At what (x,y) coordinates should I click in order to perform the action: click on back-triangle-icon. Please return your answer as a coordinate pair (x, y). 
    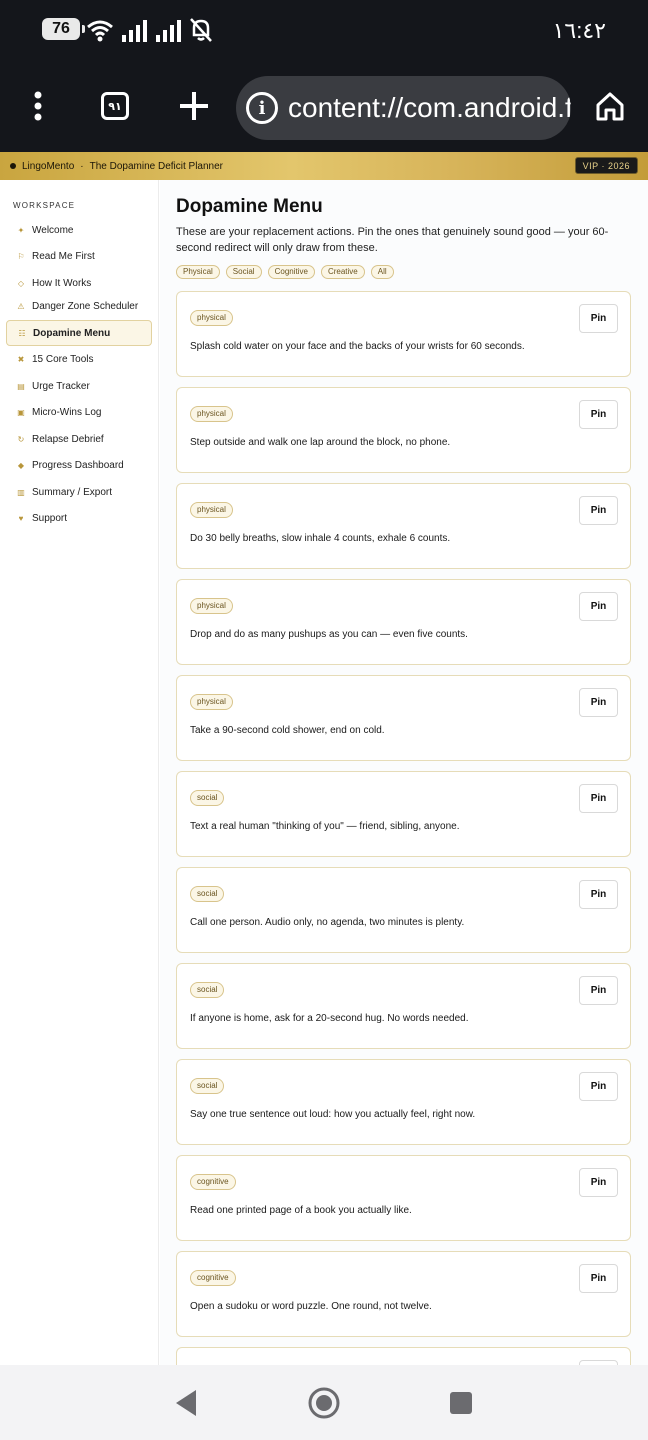
    Looking at the image, I should click on (186, 1403).